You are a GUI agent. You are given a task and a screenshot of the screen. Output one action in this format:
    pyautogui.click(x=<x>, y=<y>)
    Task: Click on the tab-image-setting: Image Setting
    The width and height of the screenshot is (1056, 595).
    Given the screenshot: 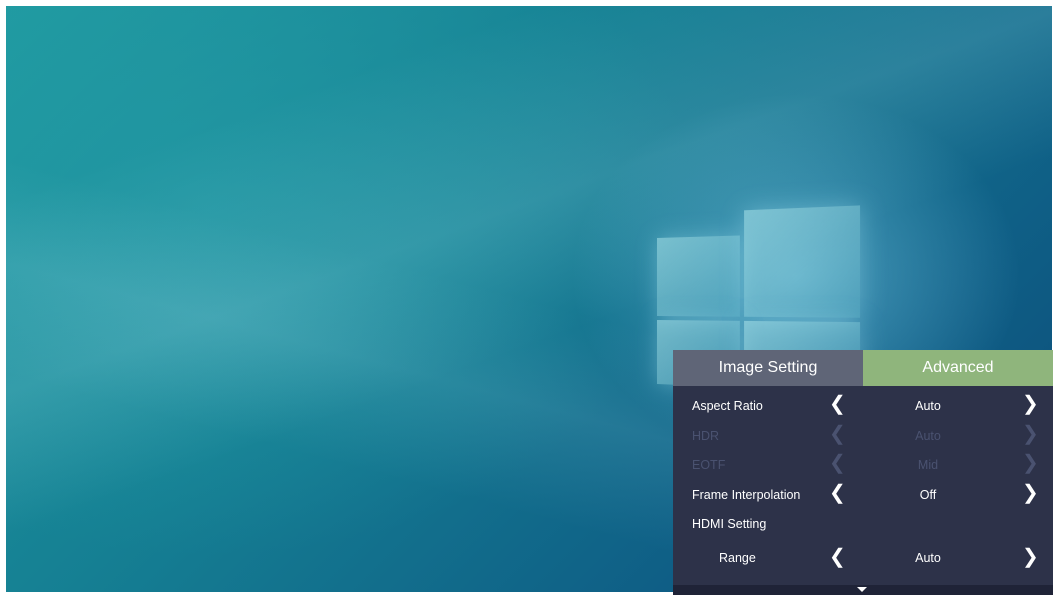 What is the action you would take?
    pyautogui.click(x=768, y=368)
    